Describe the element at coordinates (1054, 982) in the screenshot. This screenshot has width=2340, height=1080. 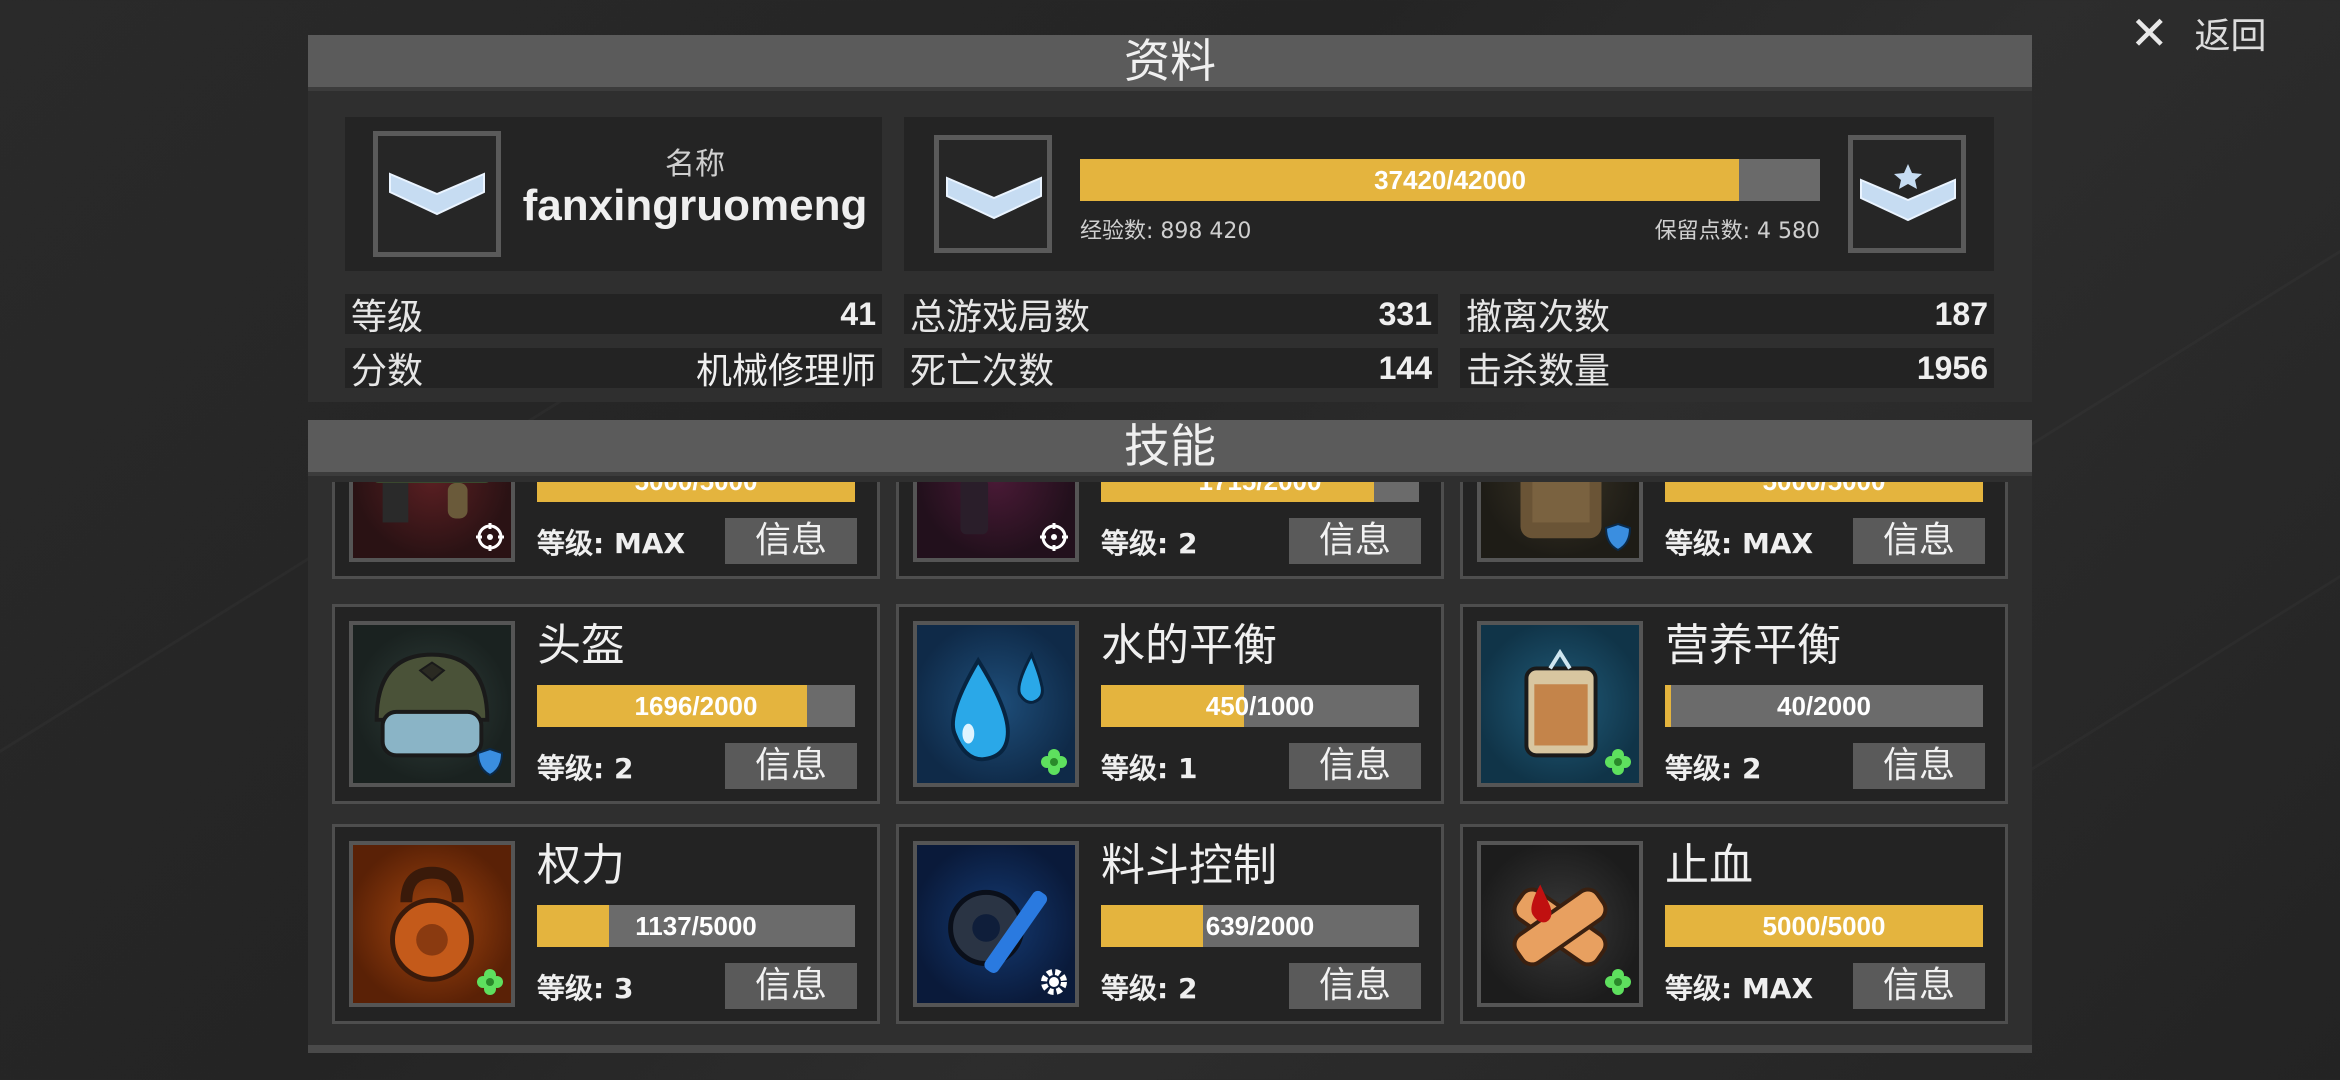
I see `gear-icon` at that location.